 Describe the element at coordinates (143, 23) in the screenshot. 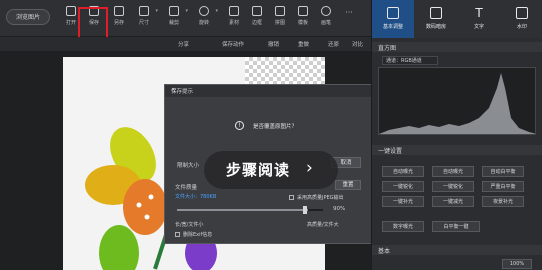

I see `toolbar-resize-label: 尺寸` at that location.